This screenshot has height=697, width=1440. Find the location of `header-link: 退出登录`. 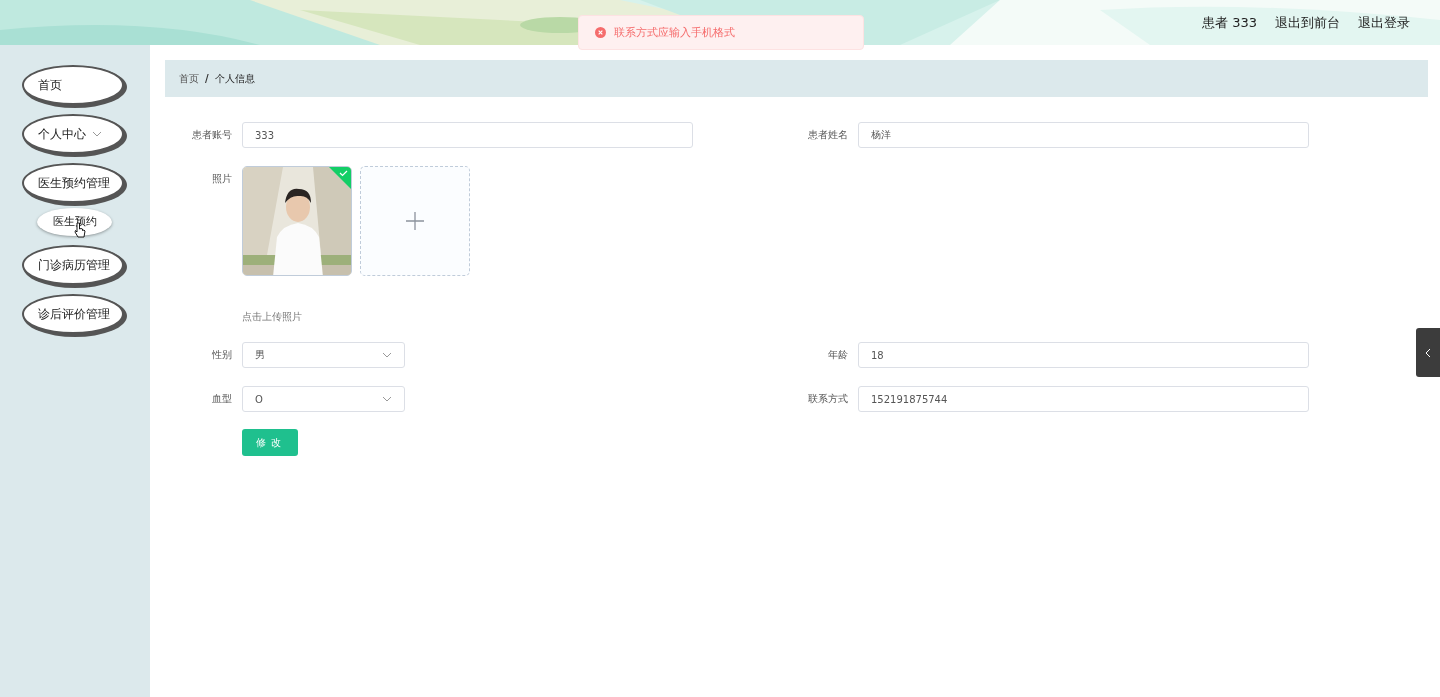

header-link: 退出登录 is located at coordinates (1384, 22).